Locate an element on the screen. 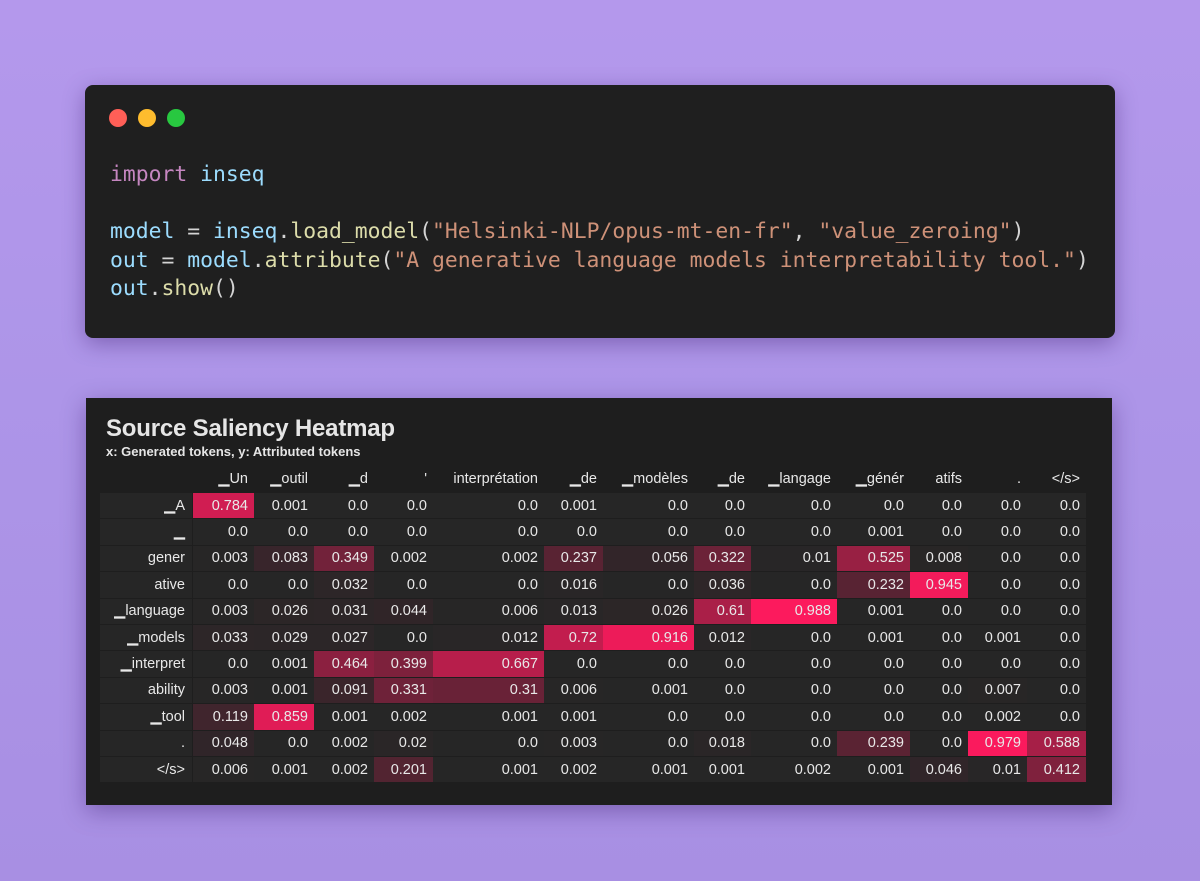 This screenshot has width=1200, height=881. heatmap-cell: 0.331 is located at coordinates (403, 690).